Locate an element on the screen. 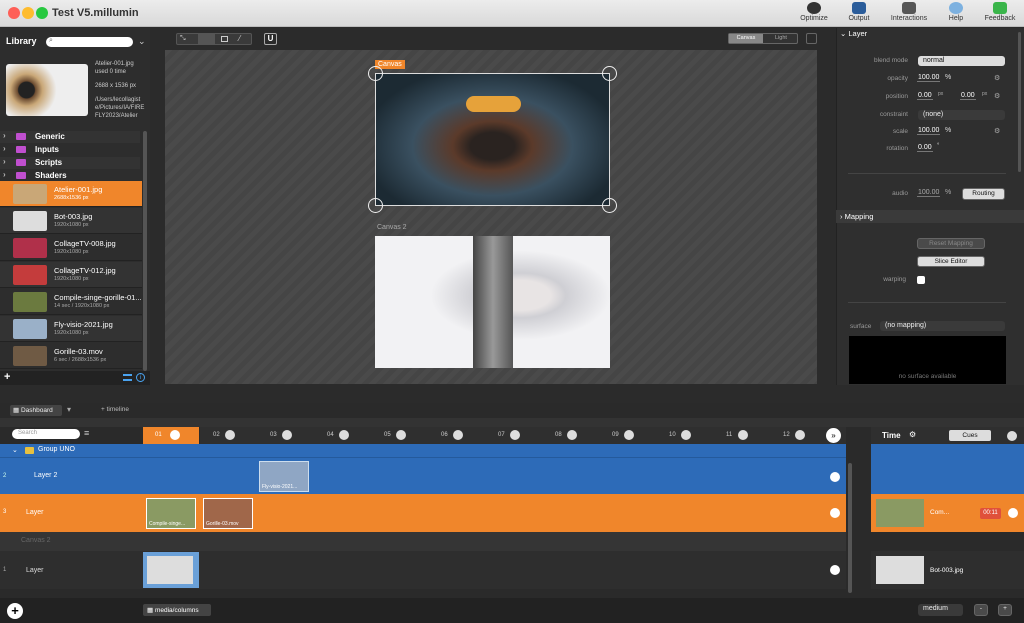  snap-button: U is located at coordinates (270, 39).